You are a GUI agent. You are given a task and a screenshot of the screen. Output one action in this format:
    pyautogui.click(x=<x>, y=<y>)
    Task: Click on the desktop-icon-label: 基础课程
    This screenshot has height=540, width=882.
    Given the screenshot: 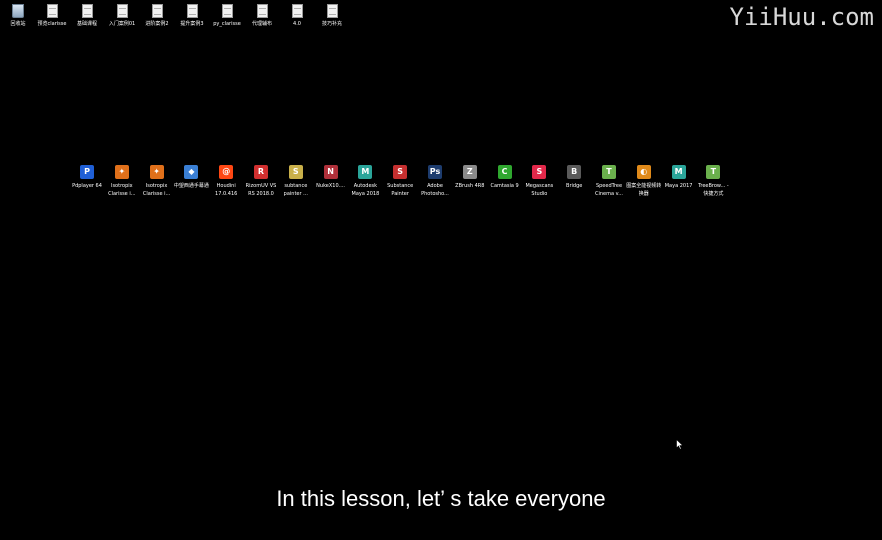 What is the action you would take?
    pyautogui.click(x=86, y=24)
    